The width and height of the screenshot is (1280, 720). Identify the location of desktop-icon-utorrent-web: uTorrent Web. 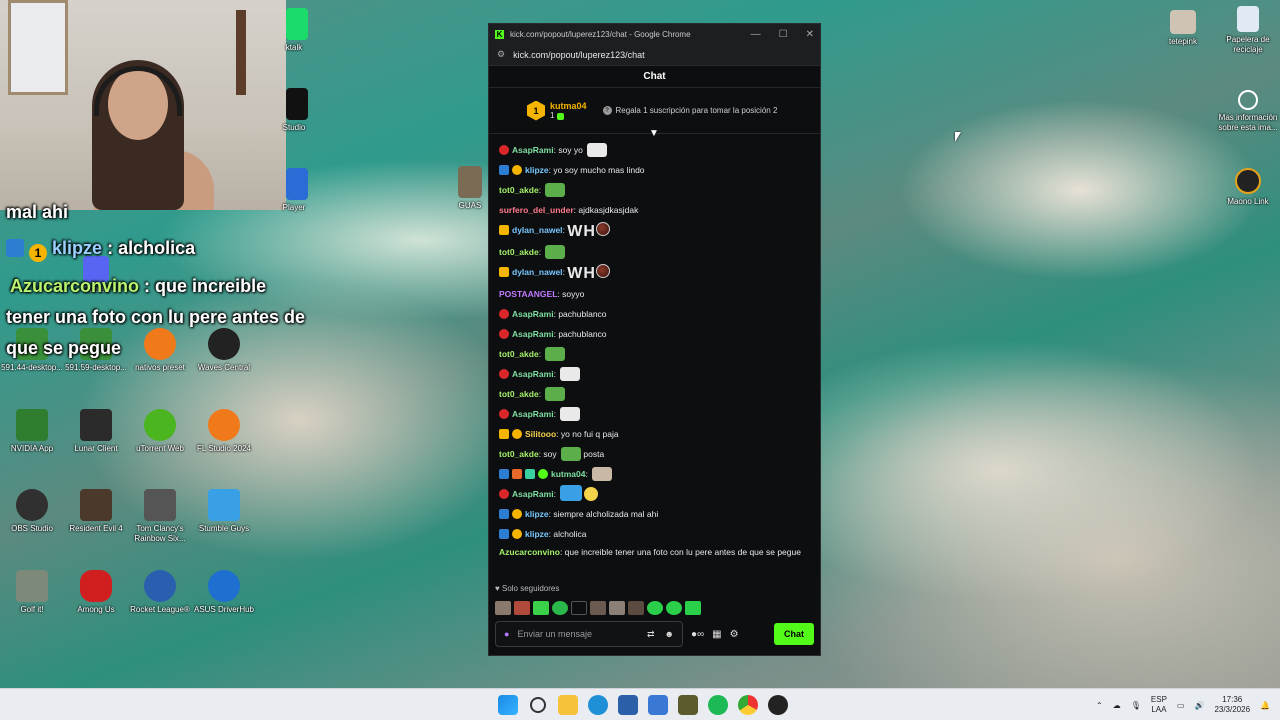
(160, 431).